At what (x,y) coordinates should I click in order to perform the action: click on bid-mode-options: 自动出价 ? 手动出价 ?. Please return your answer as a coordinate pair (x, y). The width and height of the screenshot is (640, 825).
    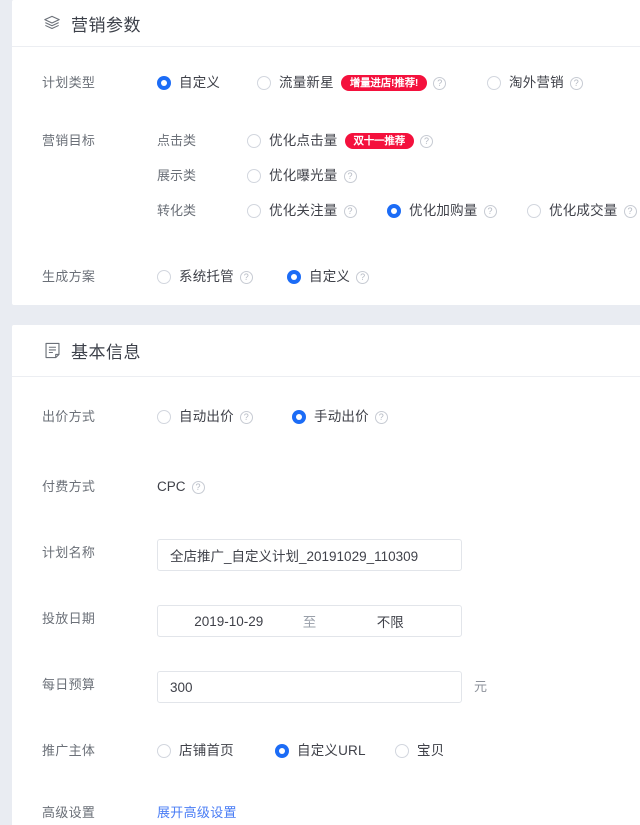
    Looking at the image, I should click on (398, 417).